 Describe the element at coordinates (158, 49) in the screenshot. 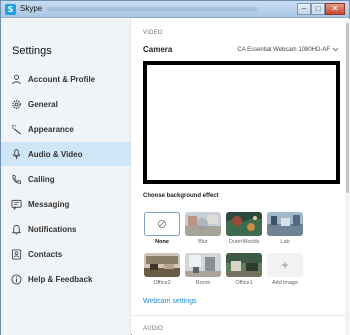

I see `camera-label: Camera` at that location.